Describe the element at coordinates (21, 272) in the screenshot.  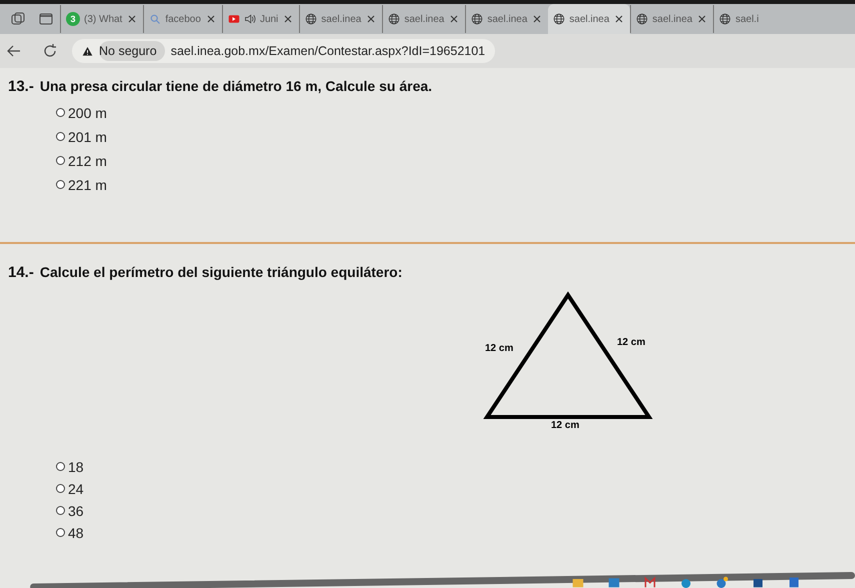
I see `question-number: 14.-` at that location.